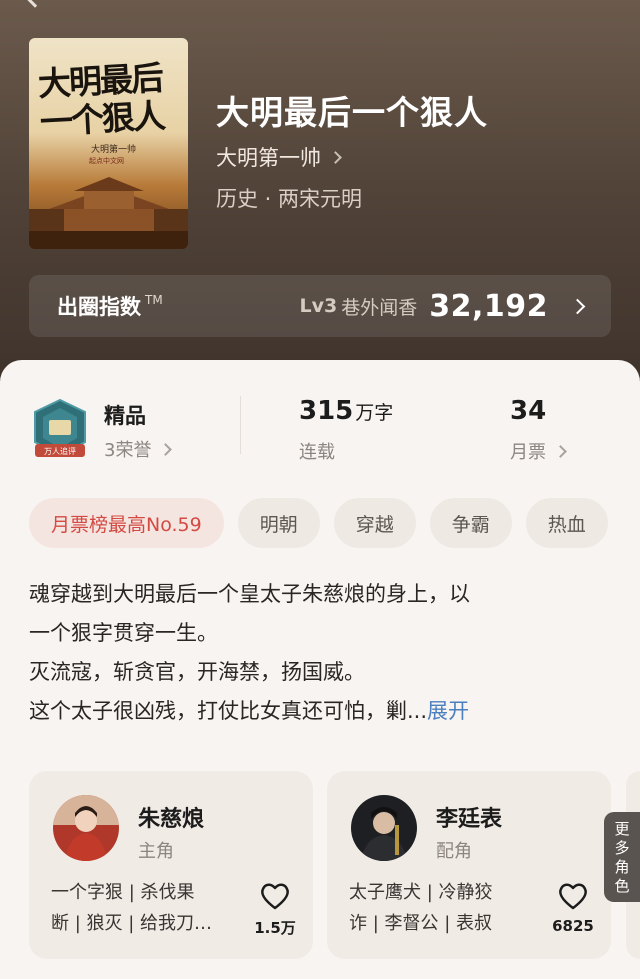 The image size is (640, 979). Describe the element at coordinates (275, 928) in the screenshot. I see `like-count: 1.5万` at that location.